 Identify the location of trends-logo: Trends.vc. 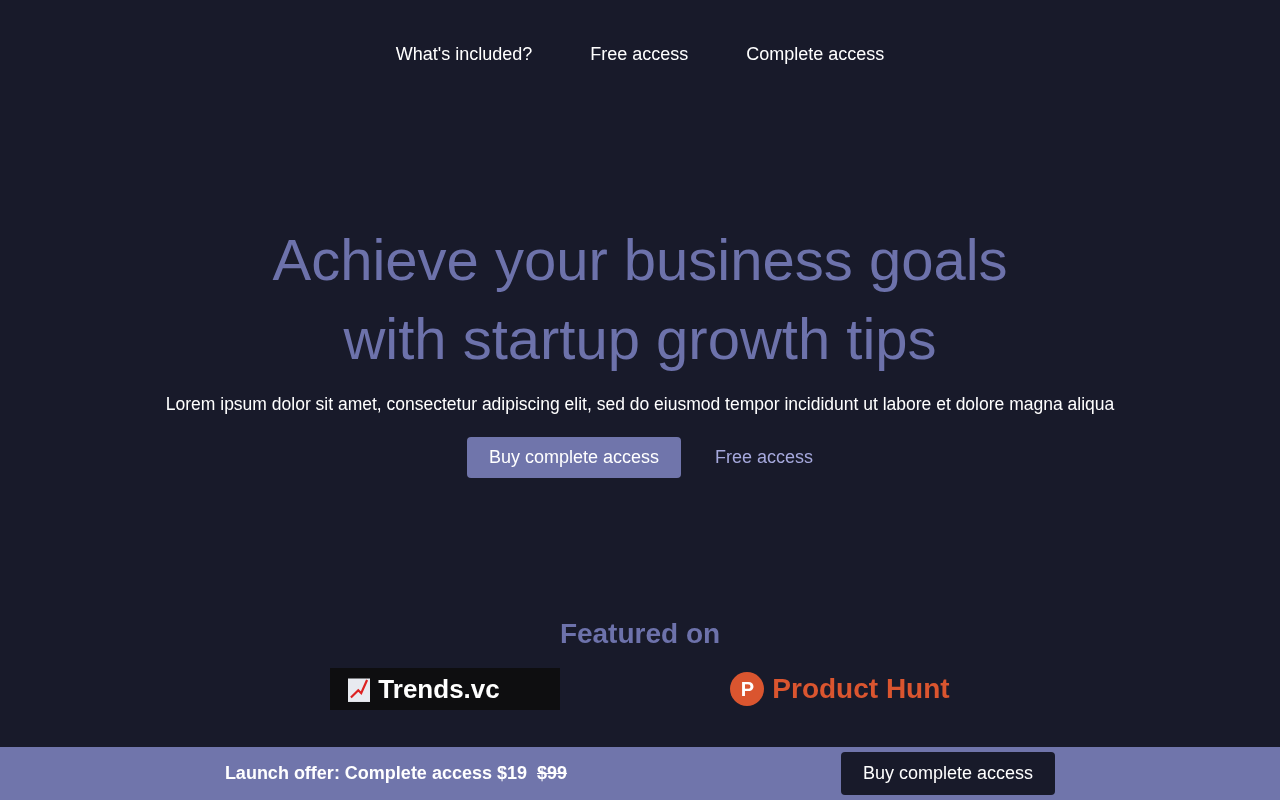
(445, 689).